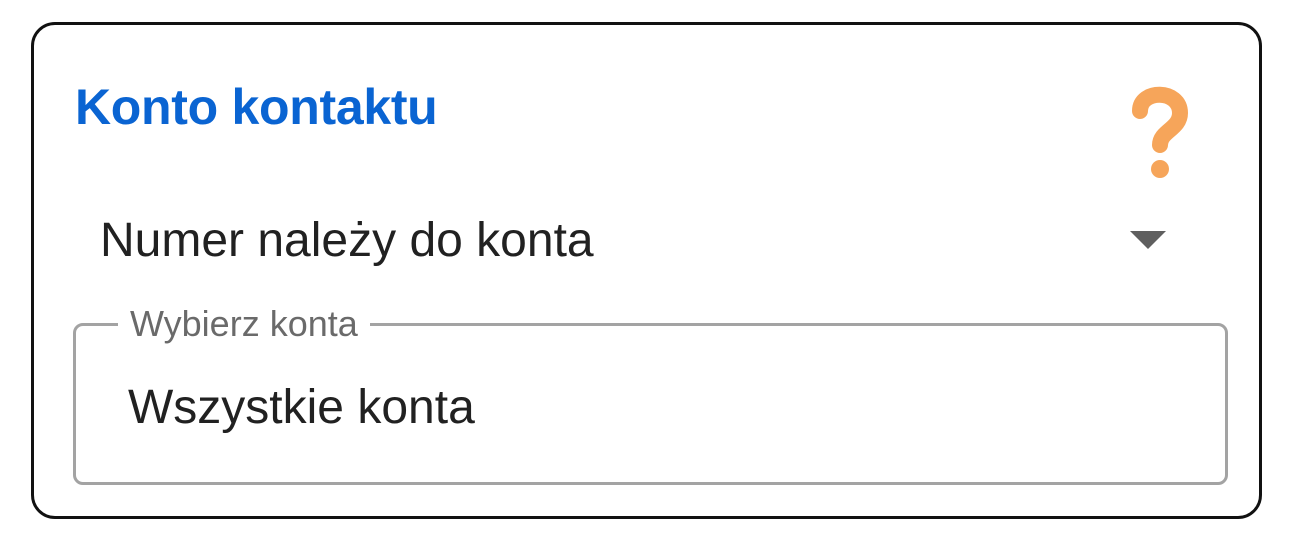 This screenshot has width=1299, height=553. Describe the element at coordinates (347, 240) in the screenshot. I see `dropdown-selected-value: Numer należy do konta` at that location.